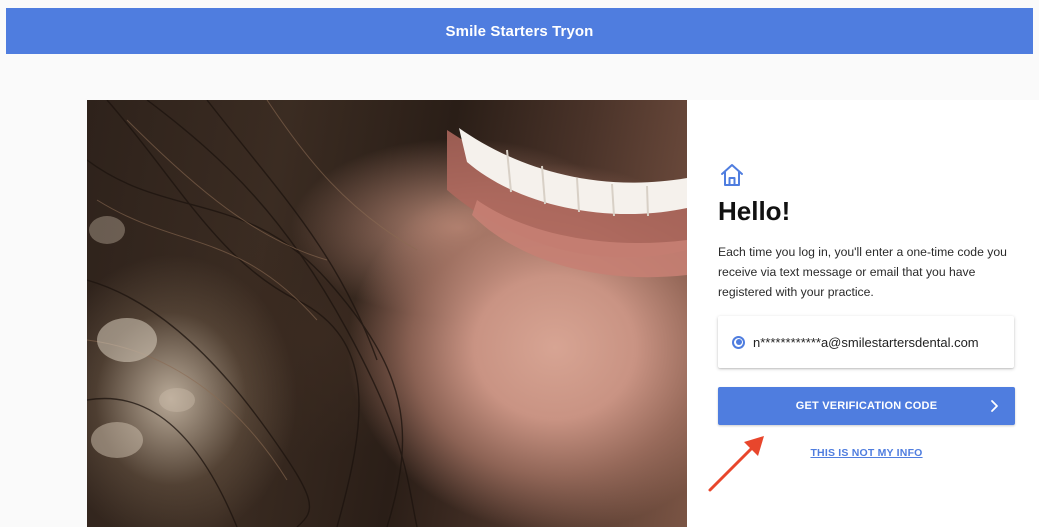 The width and height of the screenshot is (1039, 527). I want to click on practice-title: Smile Starters Tryon, so click(519, 31).